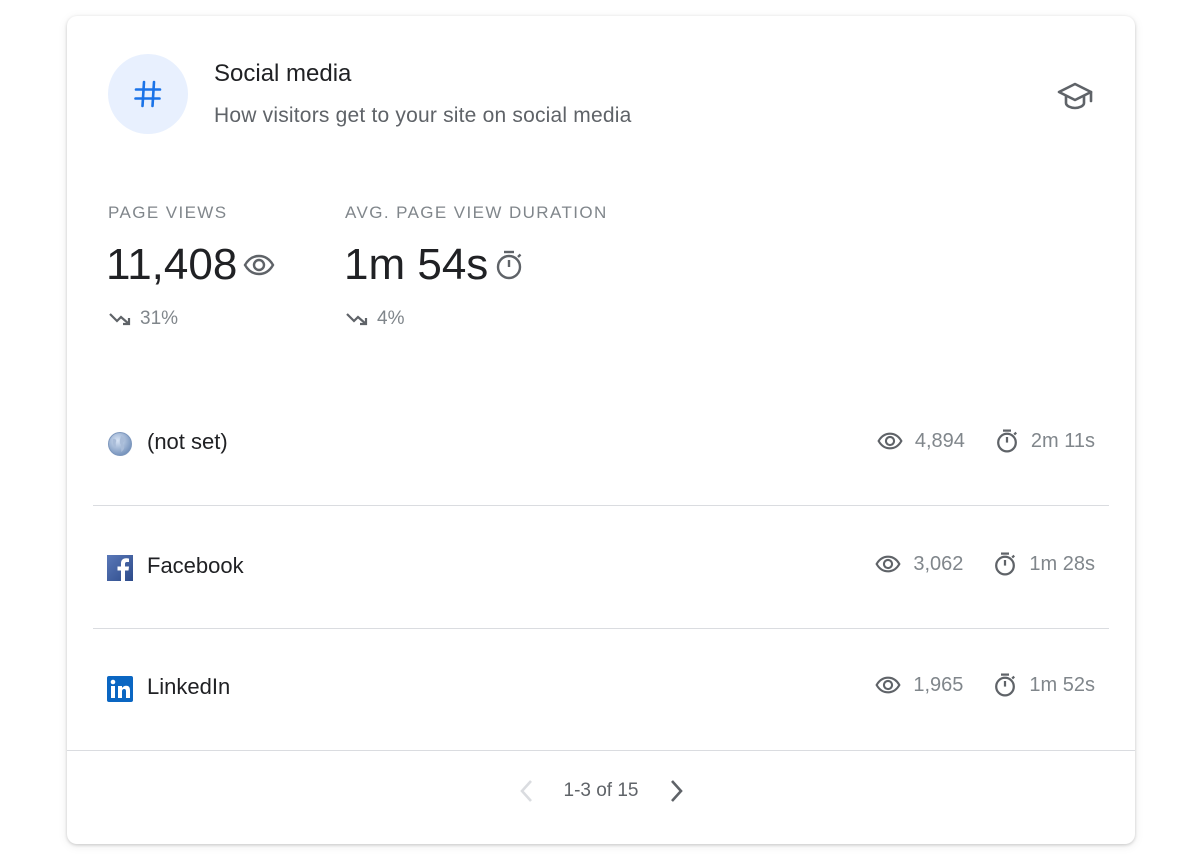 The image size is (1200, 861). I want to click on row-label: Facebook, so click(195, 565).